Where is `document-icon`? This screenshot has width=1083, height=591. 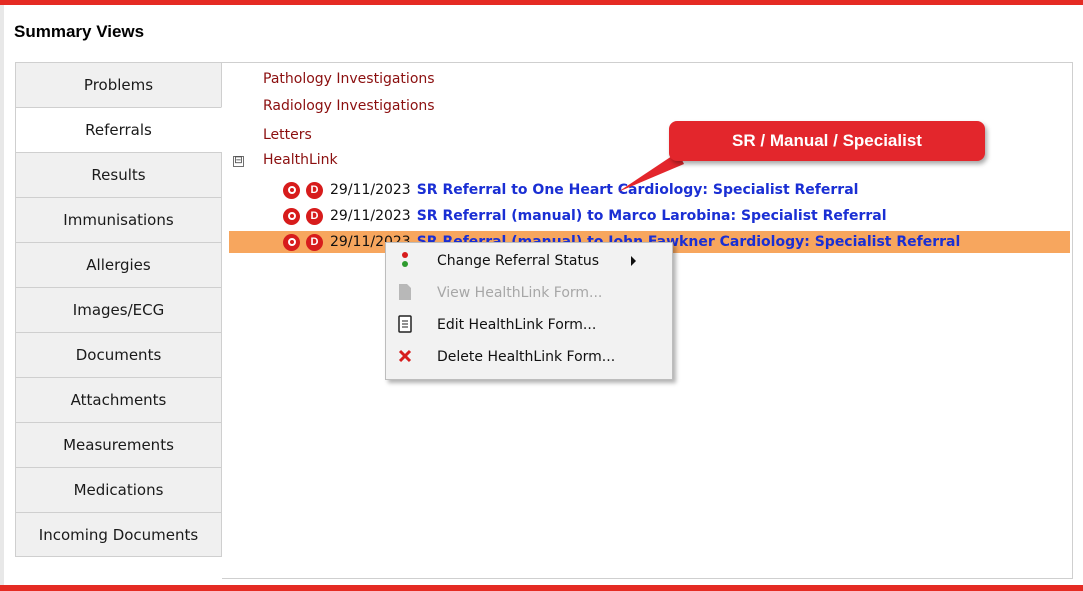 document-icon is located at coordinates (405, 292).